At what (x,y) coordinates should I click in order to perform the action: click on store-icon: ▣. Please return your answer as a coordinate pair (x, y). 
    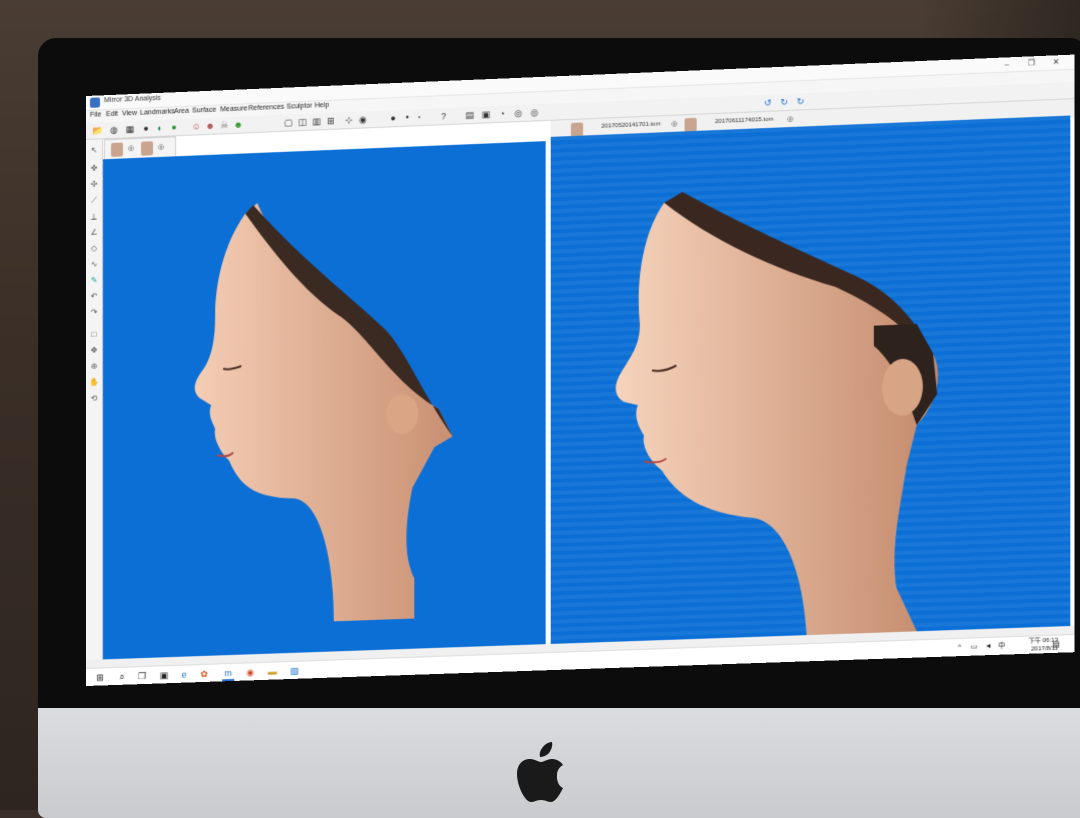
    Looking at the image, I should click on (164, 675).